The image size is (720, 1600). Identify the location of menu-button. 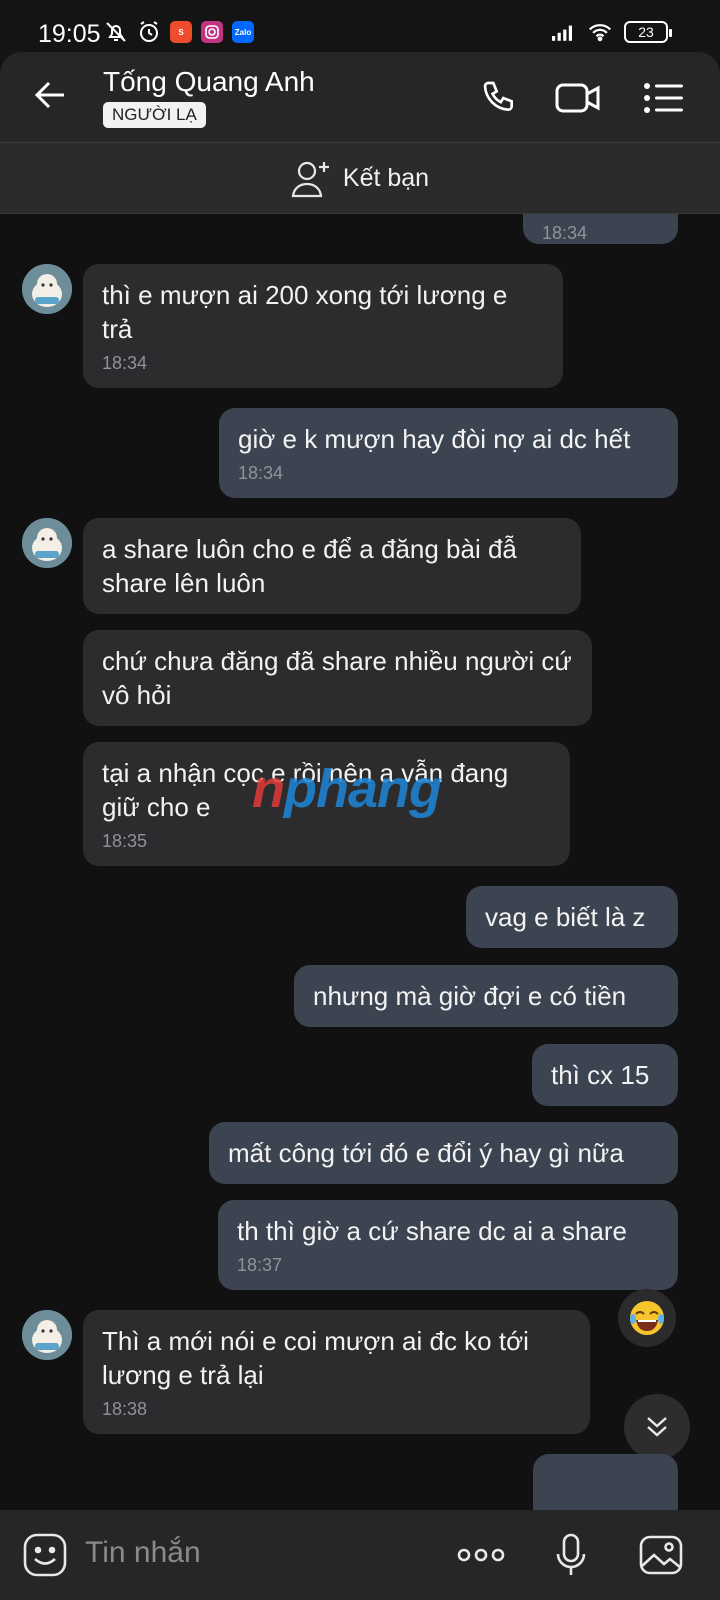
(664, 98).